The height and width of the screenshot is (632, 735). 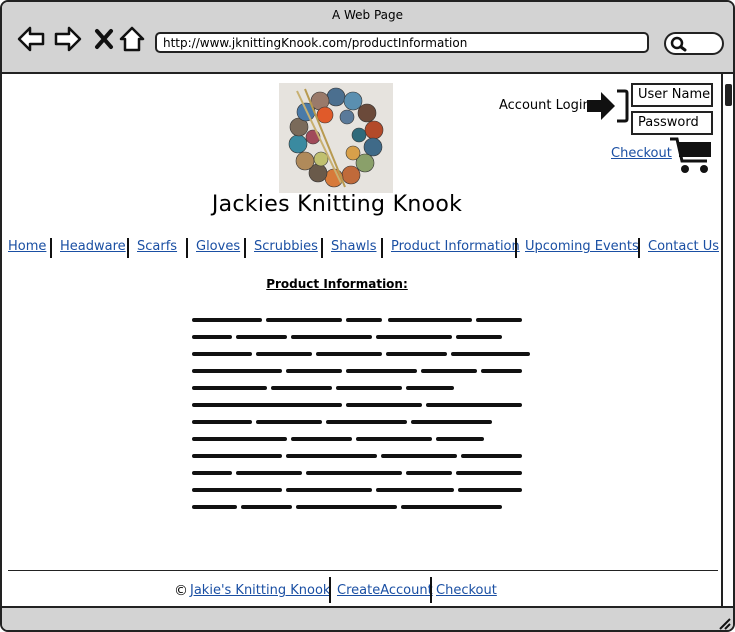 I want to click on password-field: Password, so click(x=672, y=123).